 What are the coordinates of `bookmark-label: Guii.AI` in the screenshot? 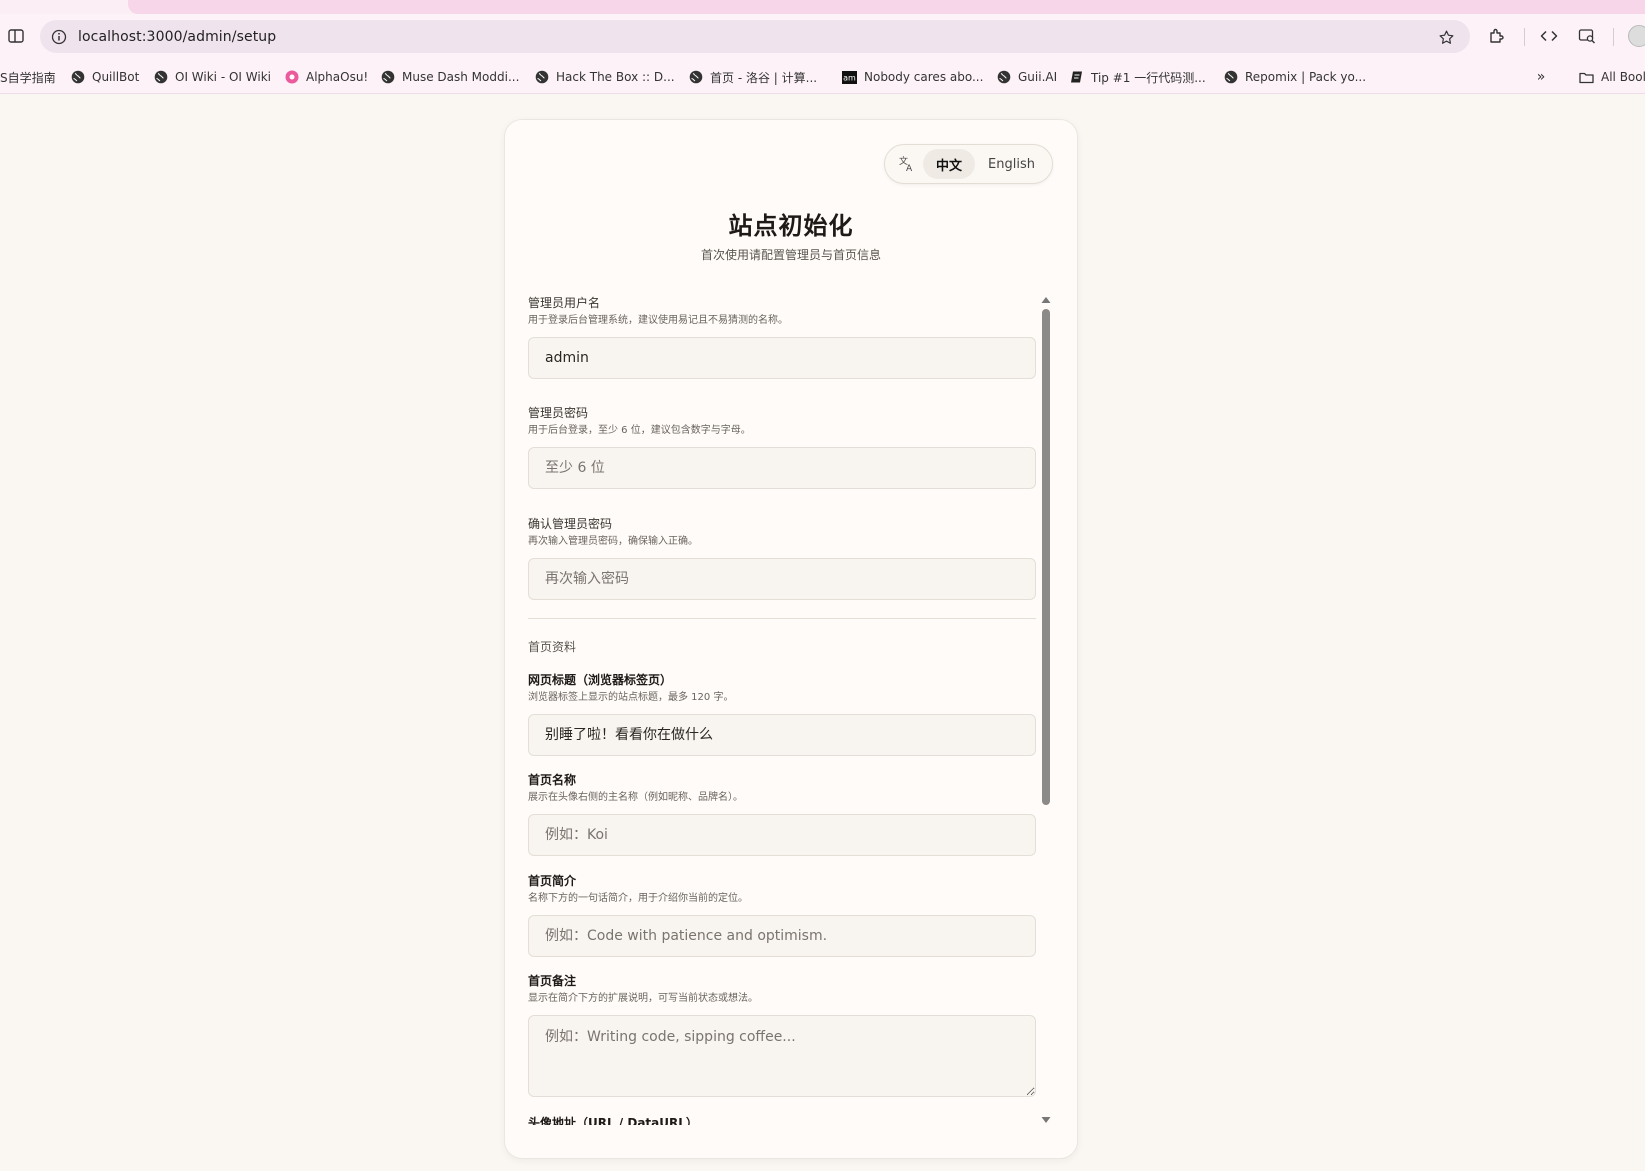 It's located at (1038, 77).